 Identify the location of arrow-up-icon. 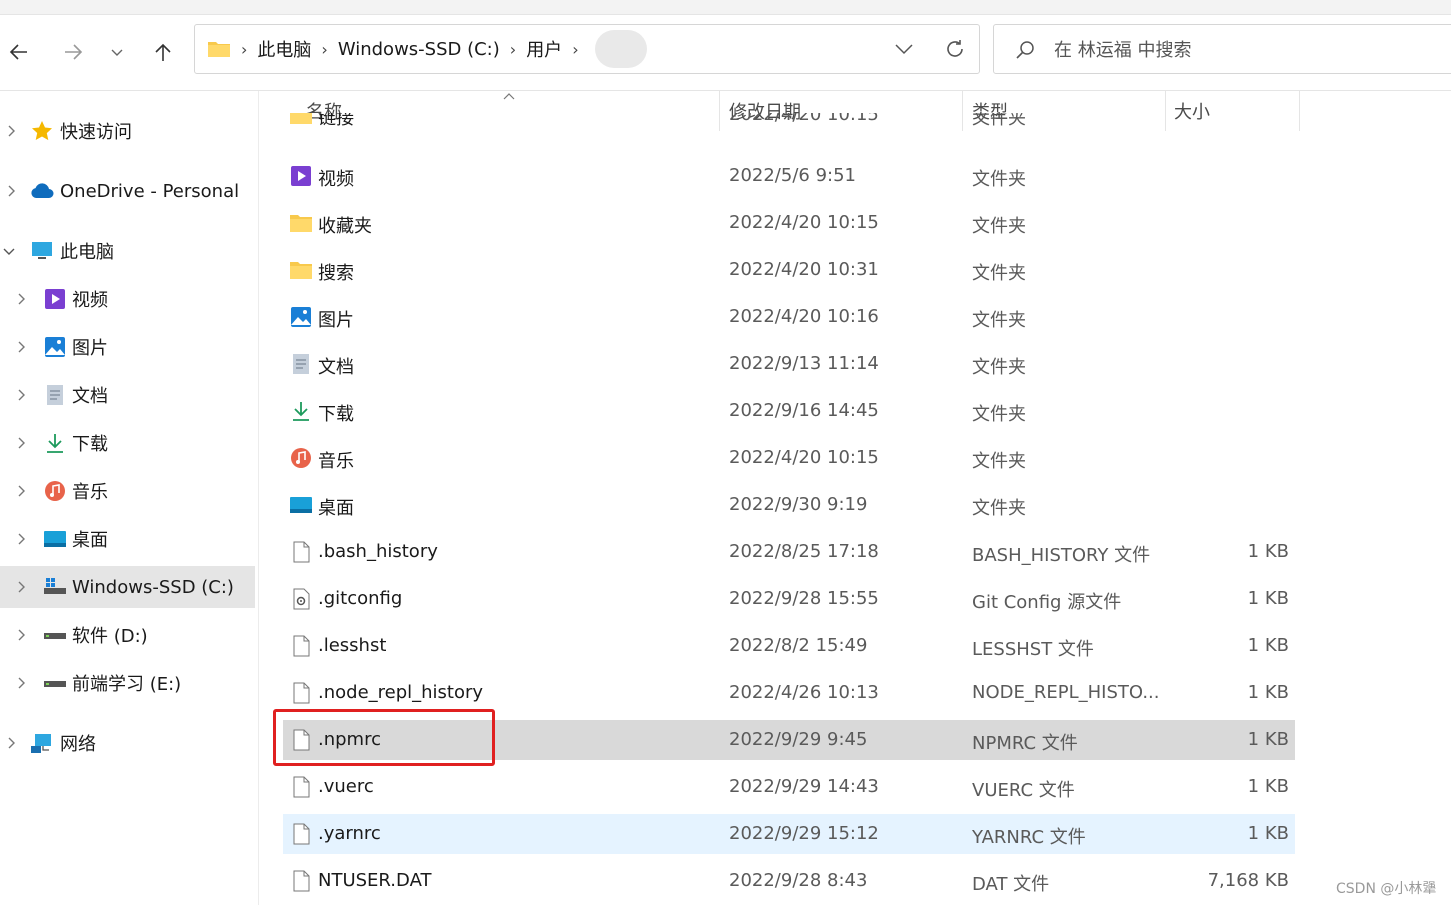
(163, 52).